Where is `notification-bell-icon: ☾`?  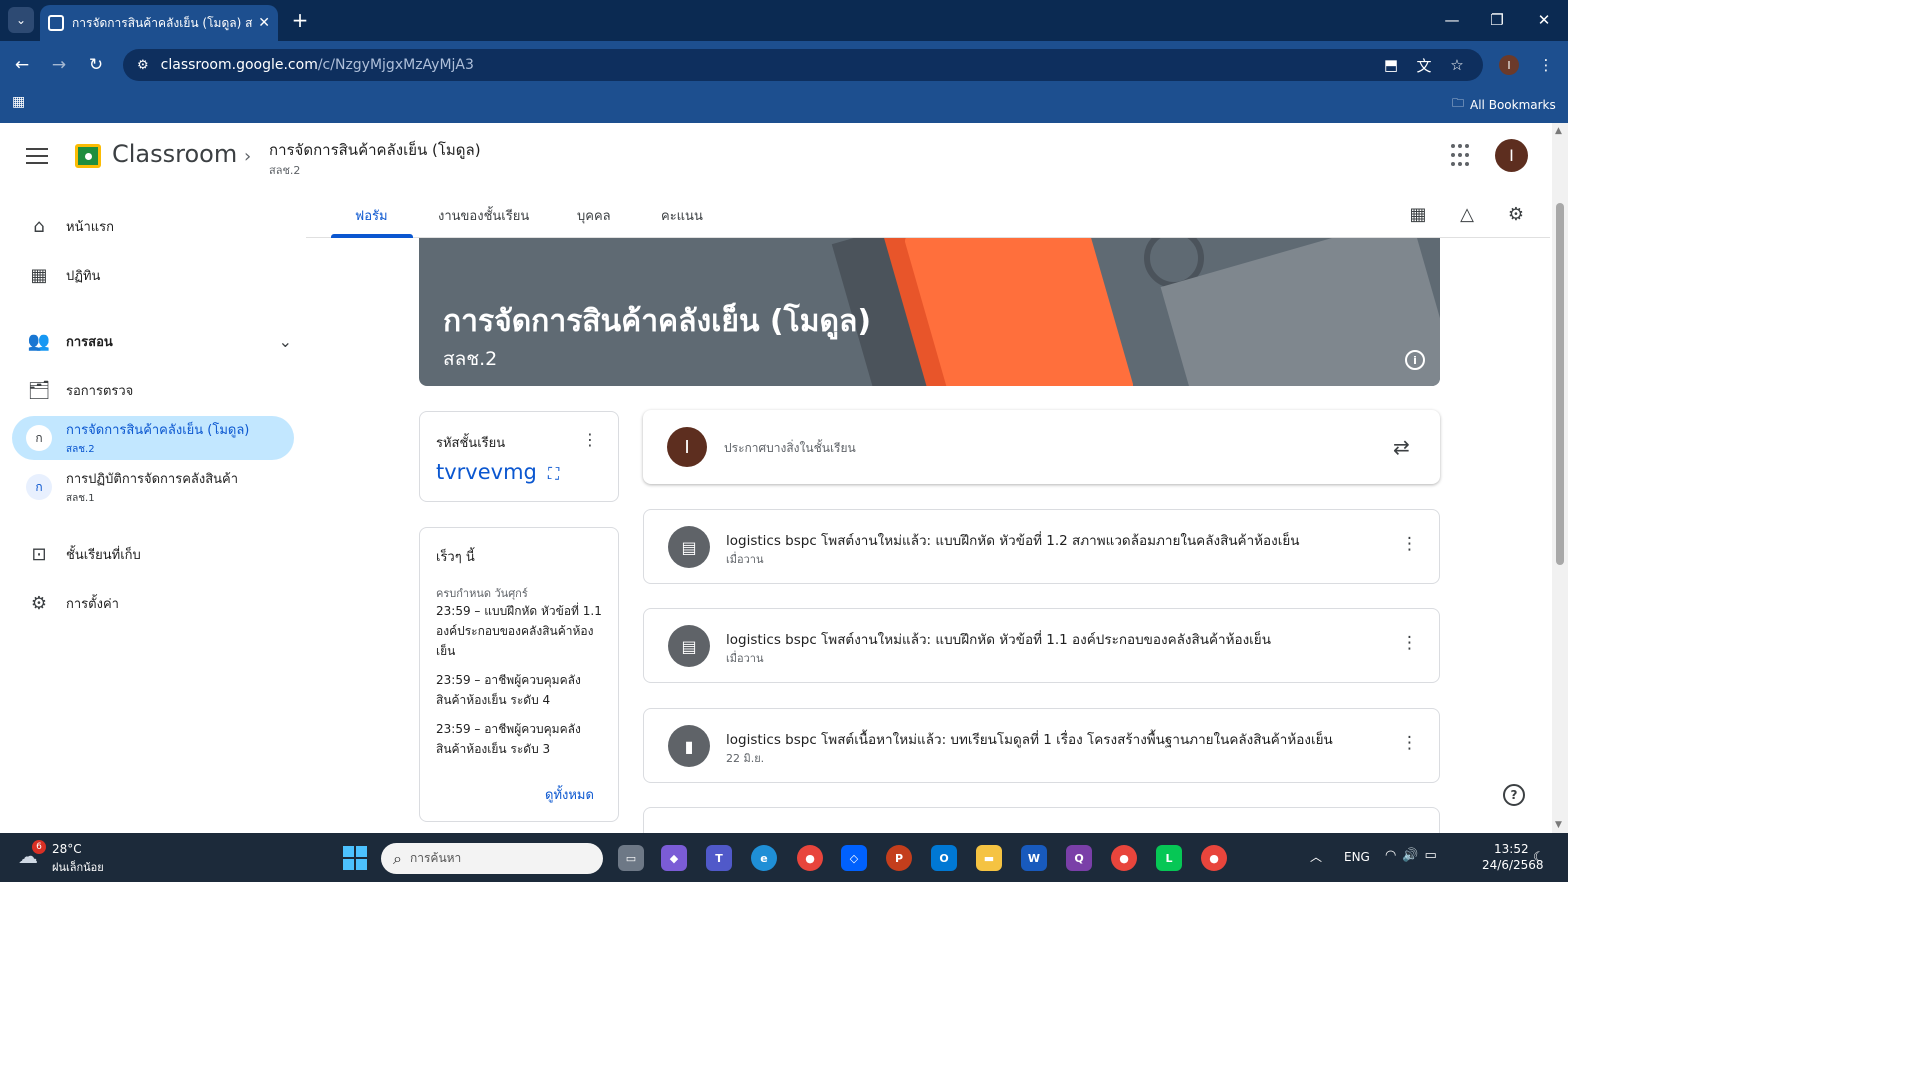
notification-bell-icon: ☾ is located at coordinates (1539, 857).